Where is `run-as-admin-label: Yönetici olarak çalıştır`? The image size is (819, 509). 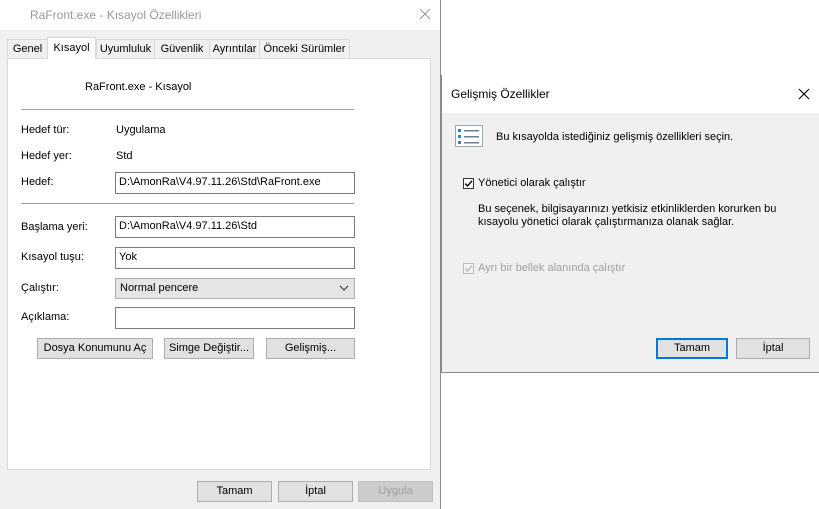 run-as-admin-label: Yönetici olarak çalıştır is located at coordinates (532, 183).